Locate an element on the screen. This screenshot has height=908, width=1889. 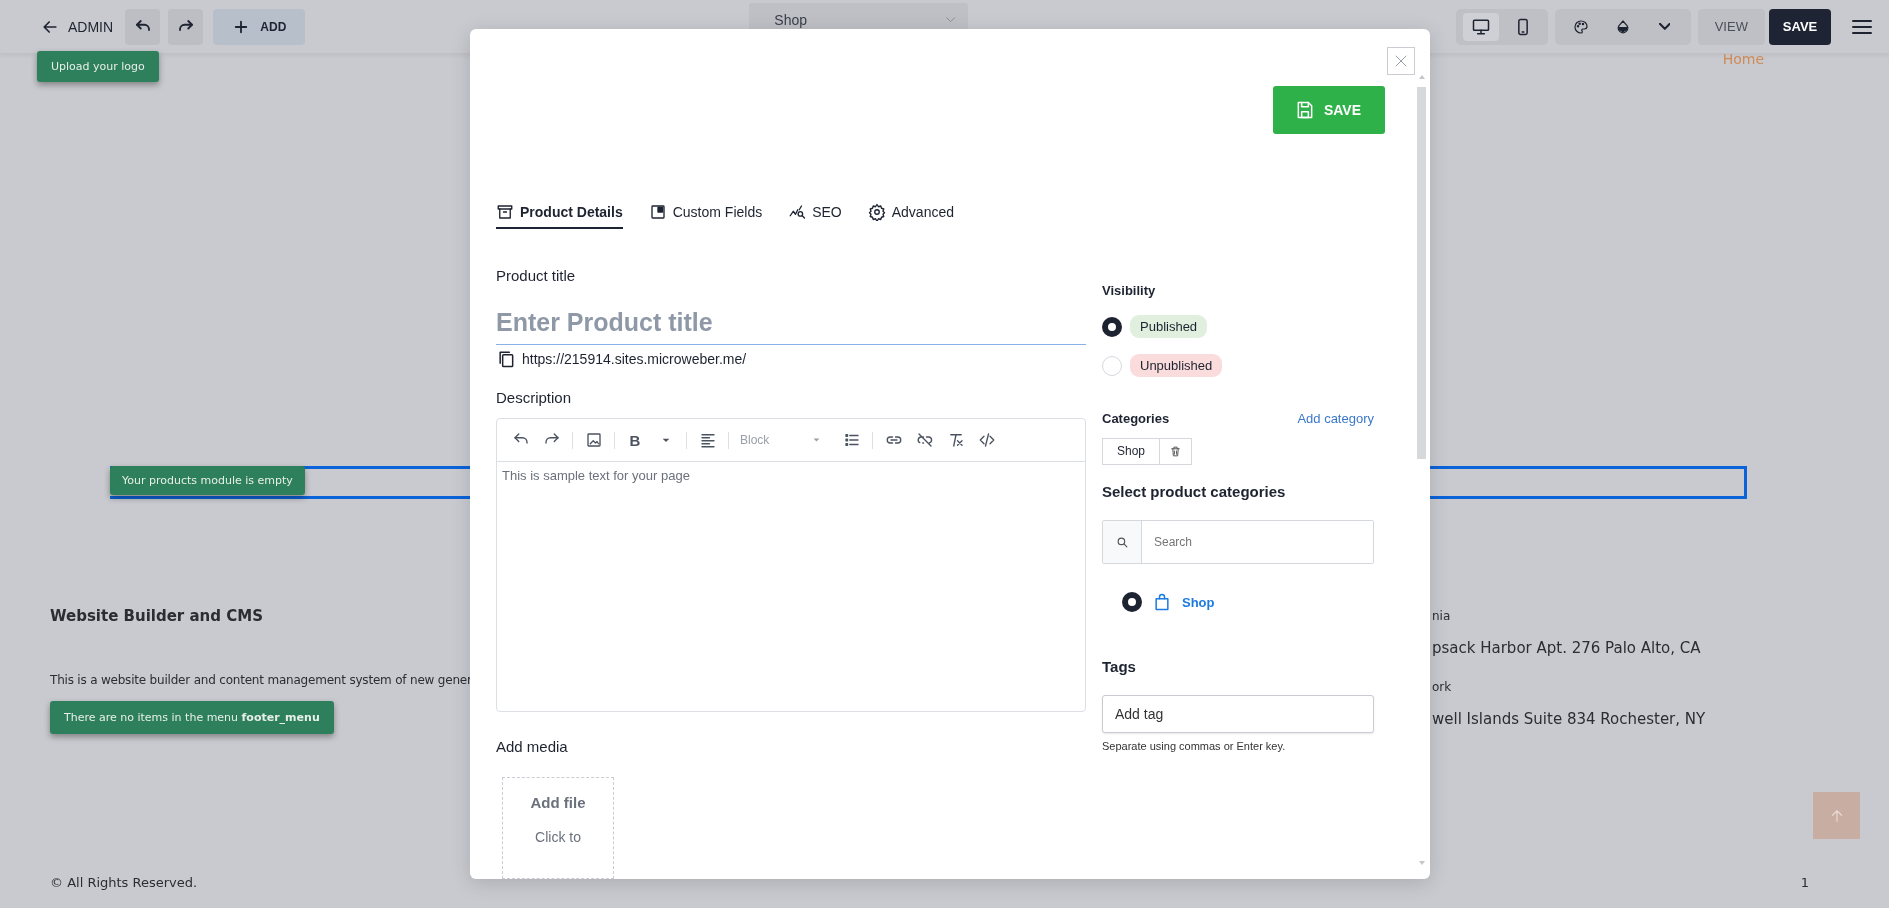
field-label: Description is located at coordinates (534, 397).